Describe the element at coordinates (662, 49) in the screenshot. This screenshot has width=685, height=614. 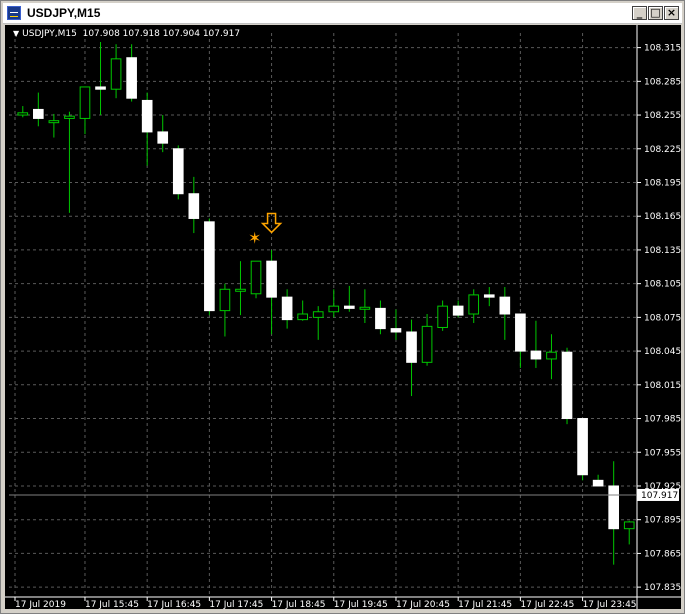
I see `price-tick-label: 108.315` at that location.